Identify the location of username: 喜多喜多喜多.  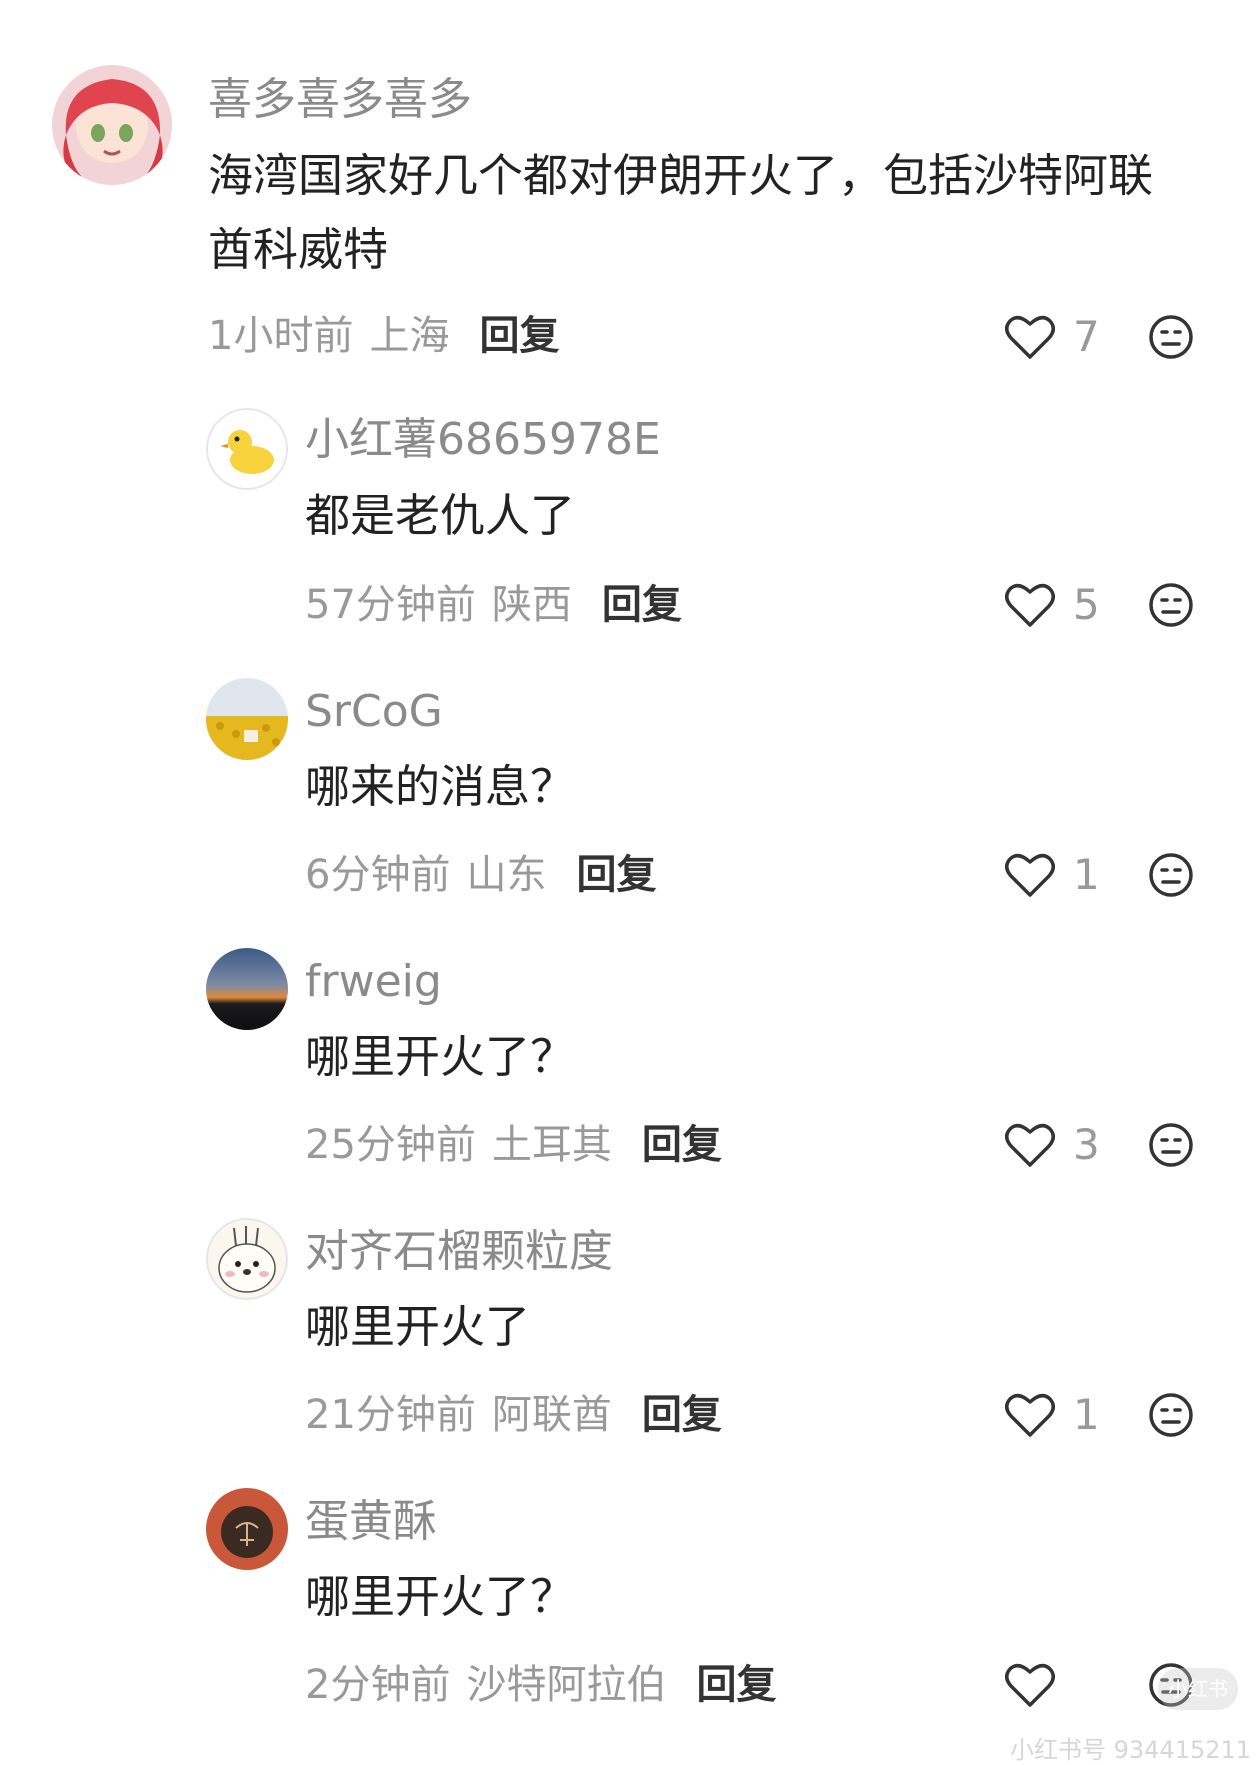
(340, 100).